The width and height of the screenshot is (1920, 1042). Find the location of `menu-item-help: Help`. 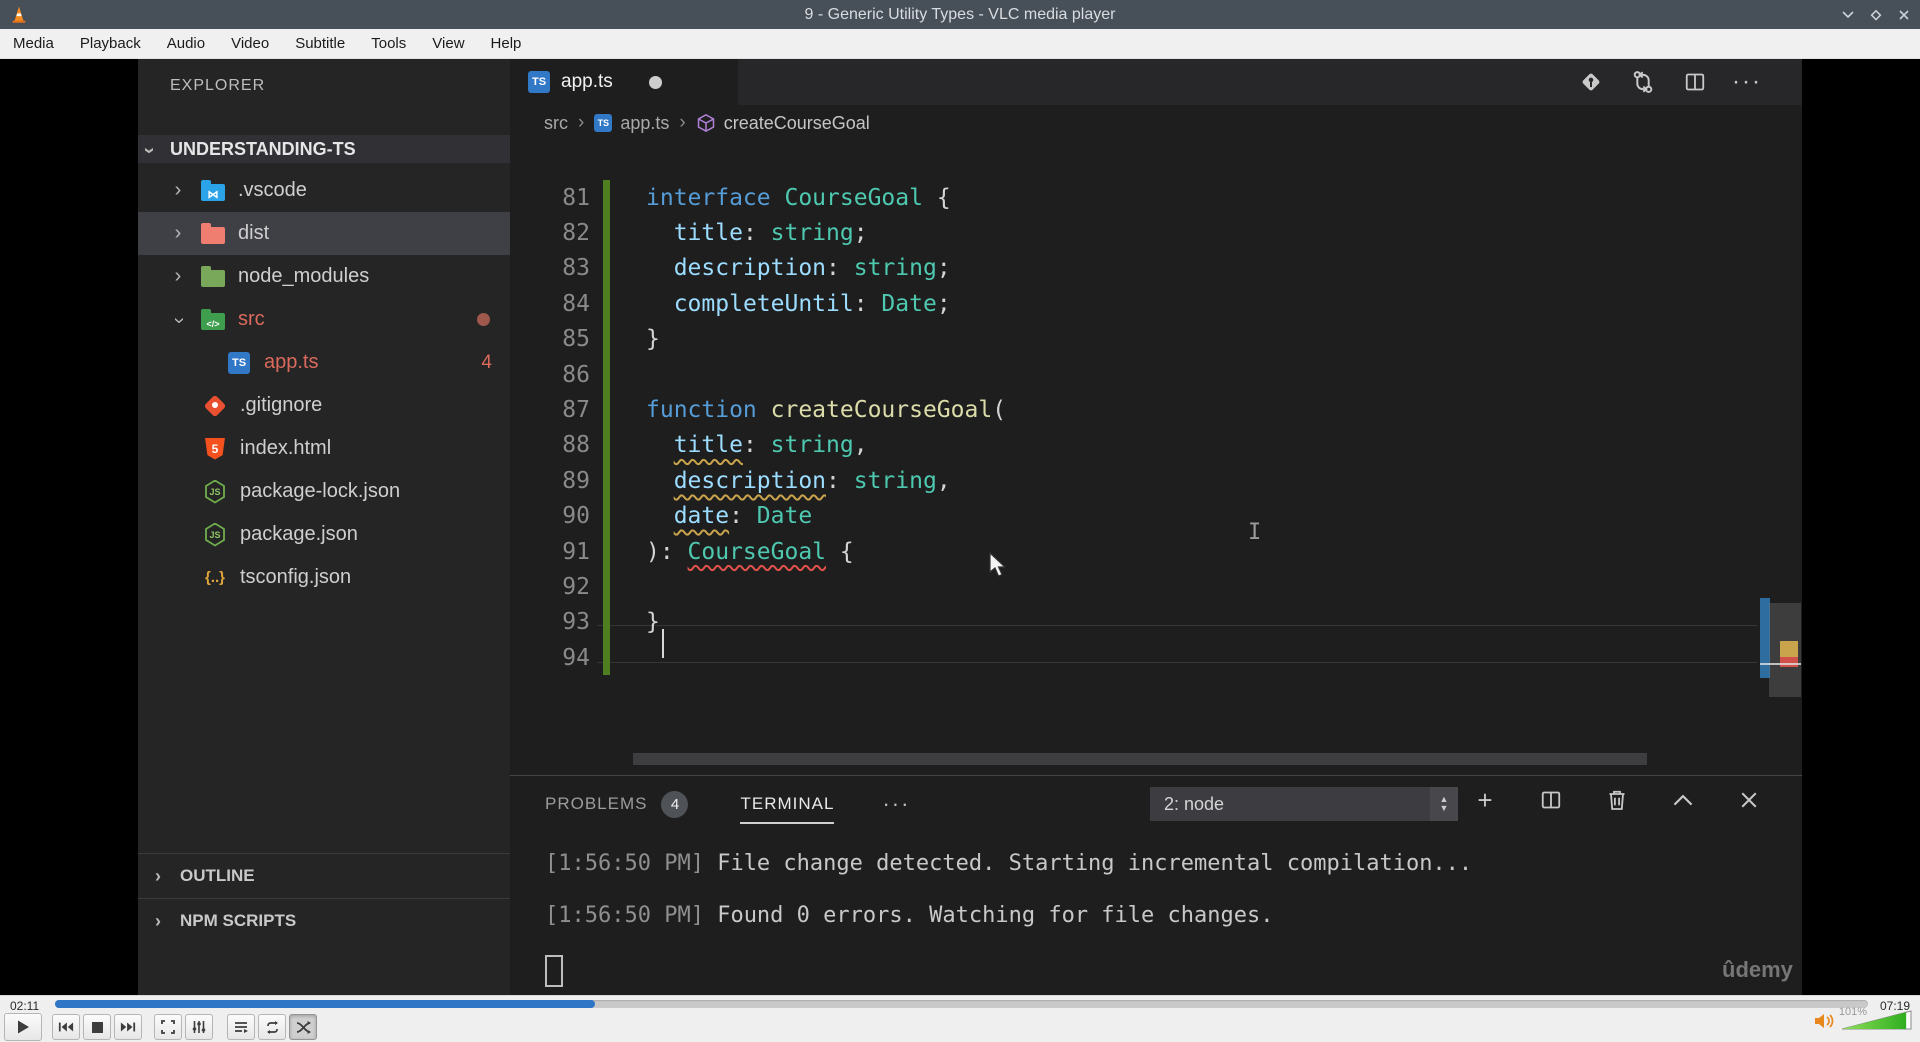

menu-item-help: Help is located at coordinates (506, 43).